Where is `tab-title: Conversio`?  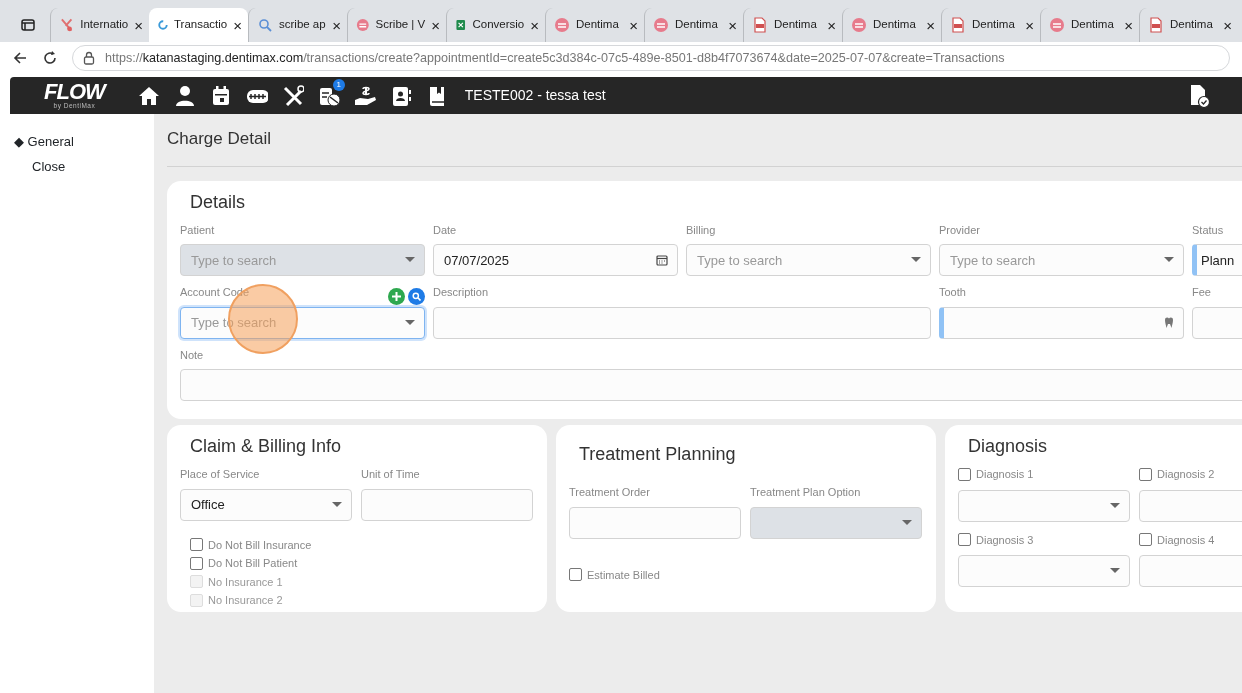
tab-title: Conversio is located at coordinates (498, 25).